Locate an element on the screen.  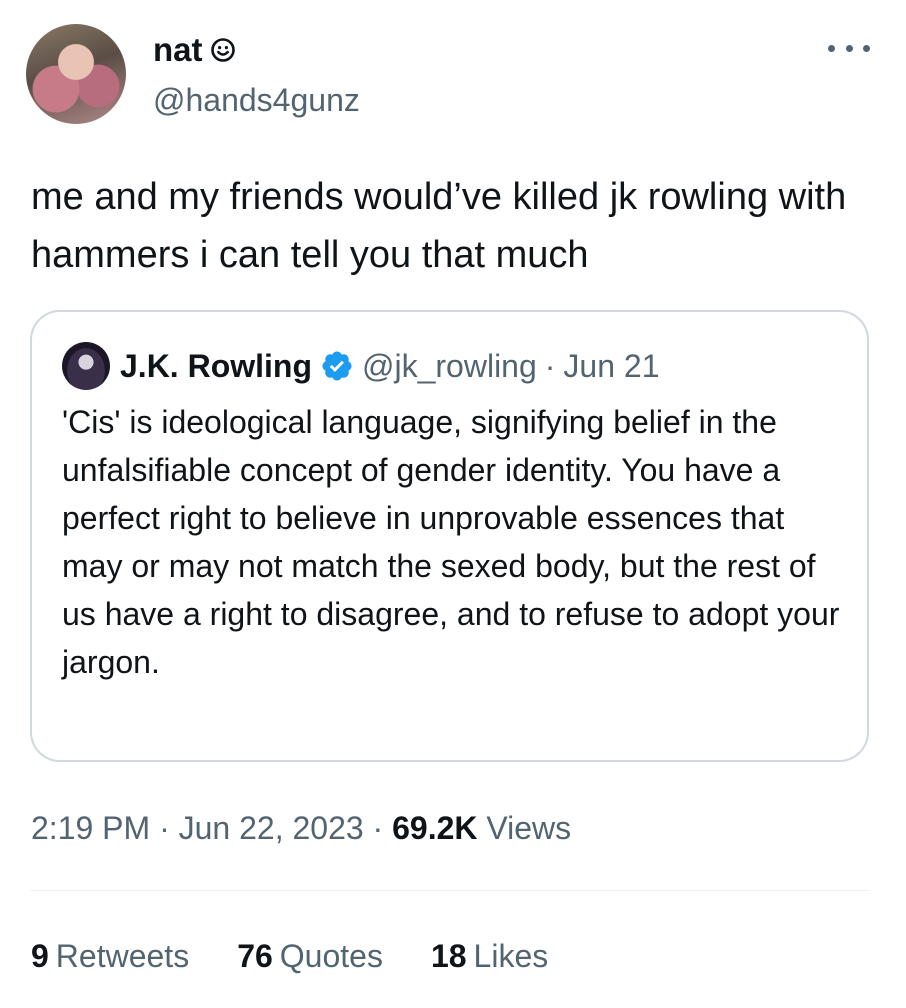
likes-label: Likes is located at coordinates (511, 956).